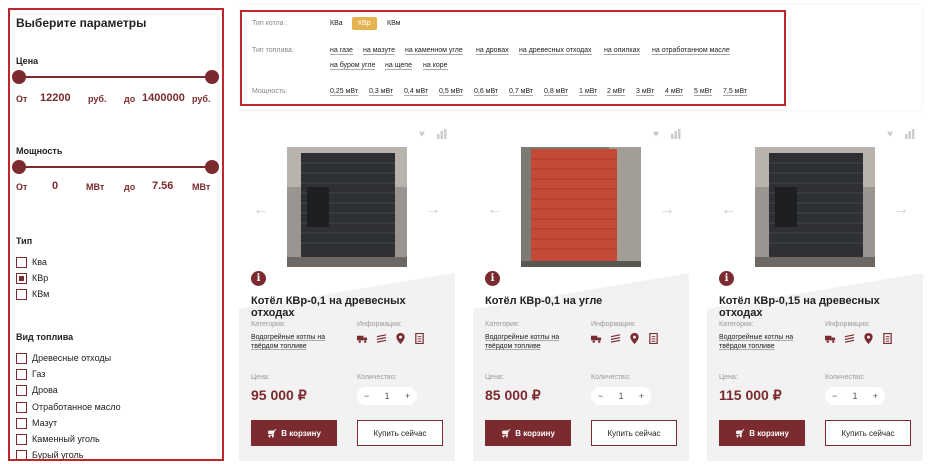 Image resolution: width=932 pixels, height=464 pixels. What do you see at coordinates (521, 92) in the screenshot?
I see `power-chip: 0,7 мВт` at bounding box center [521, 92].